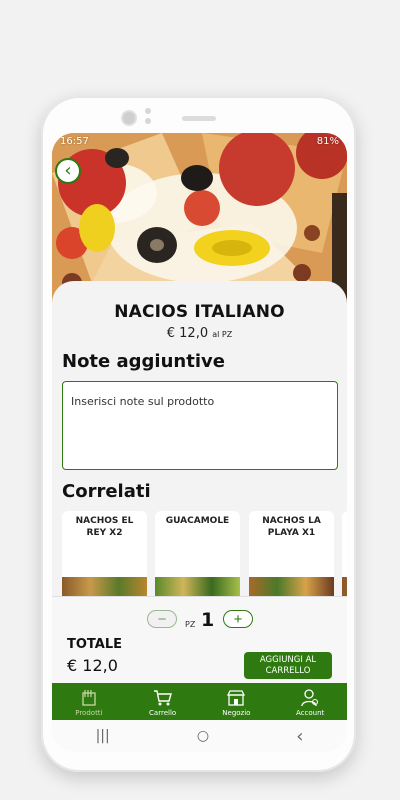 This screenshot has height=800, width=400. What do you see at coordinates (197, 556) in the screenshot?
I see `related-card: GUACAMOLE` at bounding box center [197, 556].